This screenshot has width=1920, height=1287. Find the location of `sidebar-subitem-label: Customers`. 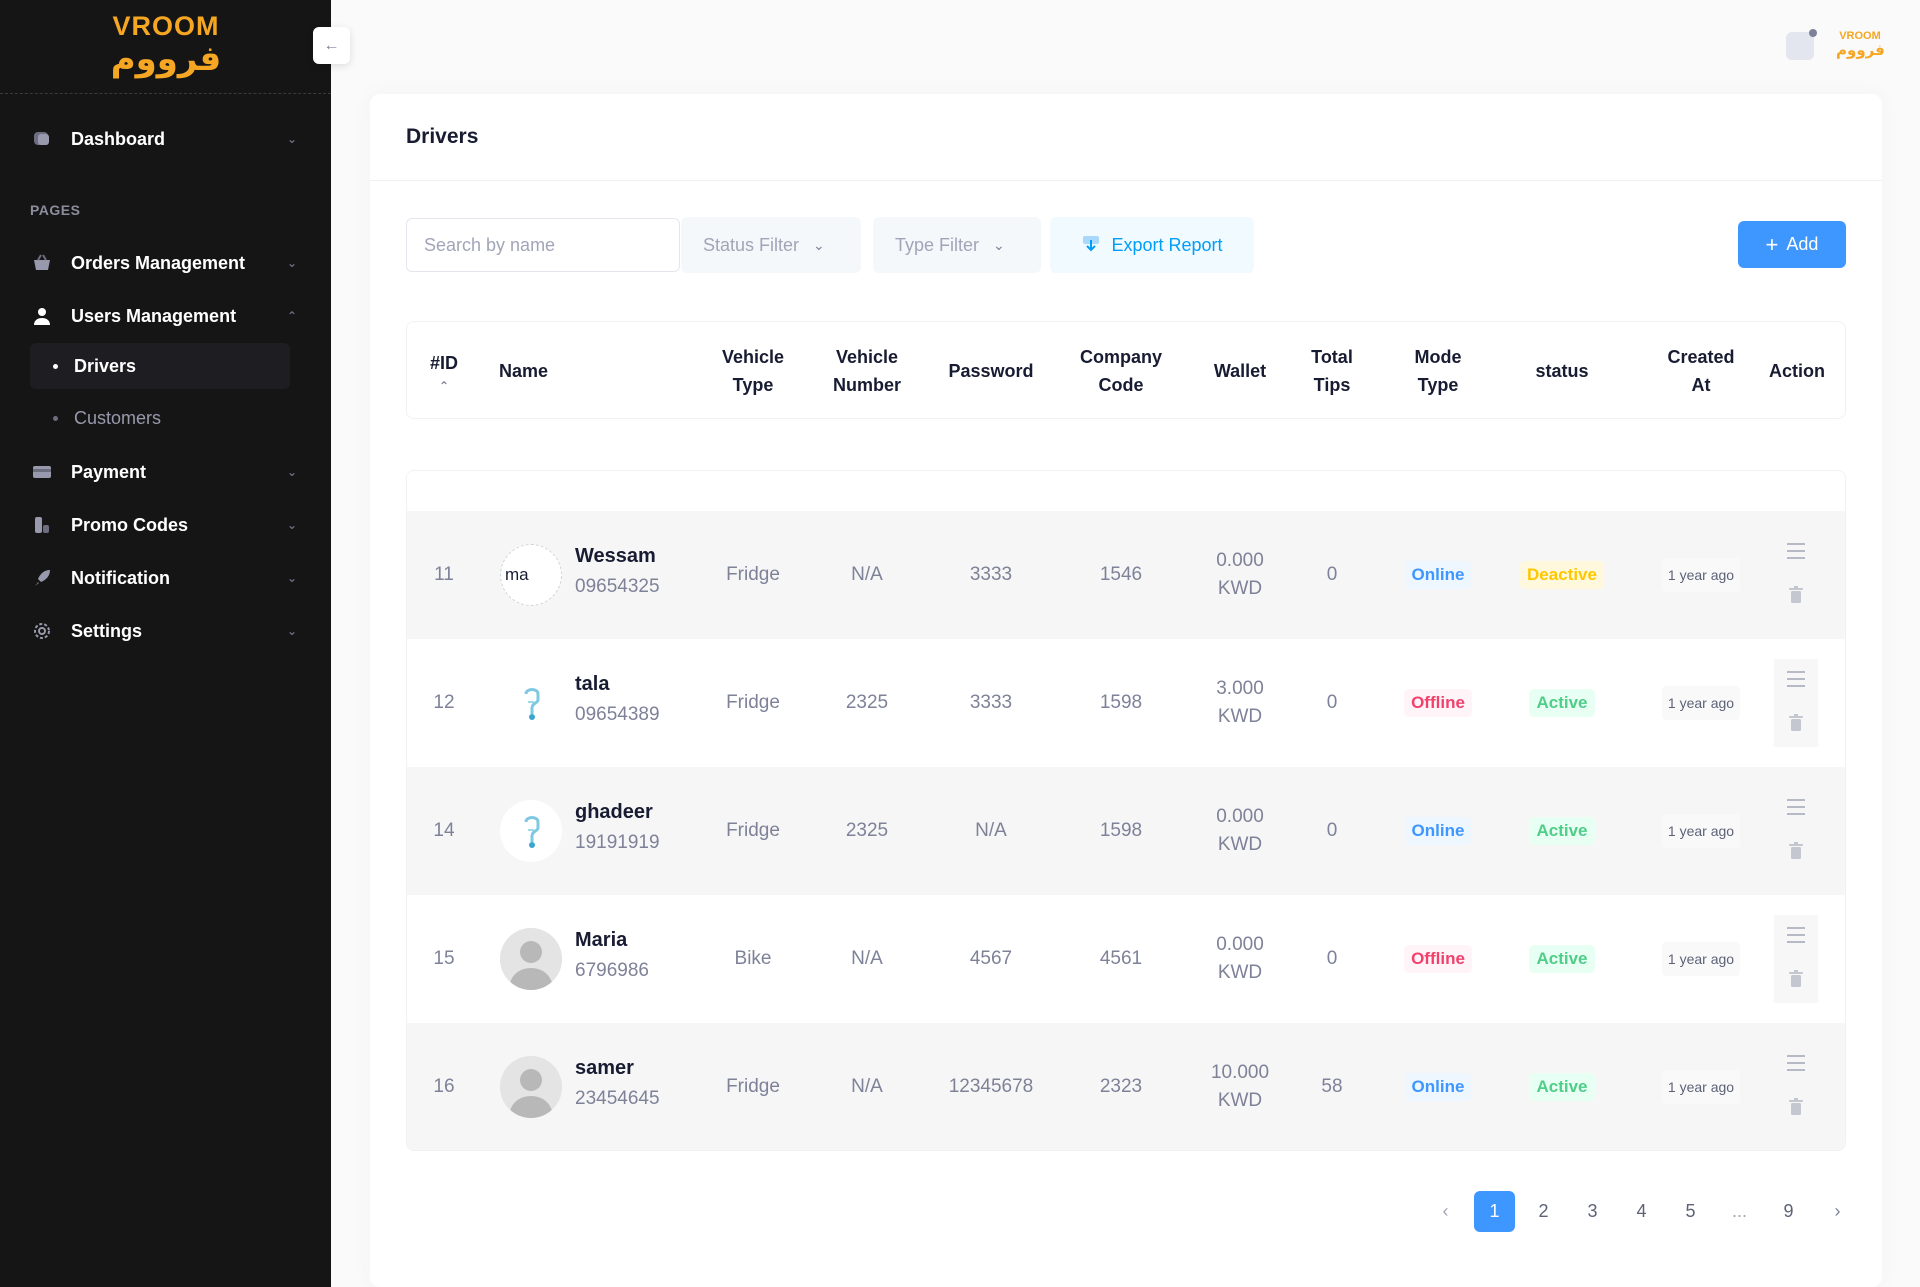

sidebar-subitem-label: Customers is located at coordinates (118, 417).